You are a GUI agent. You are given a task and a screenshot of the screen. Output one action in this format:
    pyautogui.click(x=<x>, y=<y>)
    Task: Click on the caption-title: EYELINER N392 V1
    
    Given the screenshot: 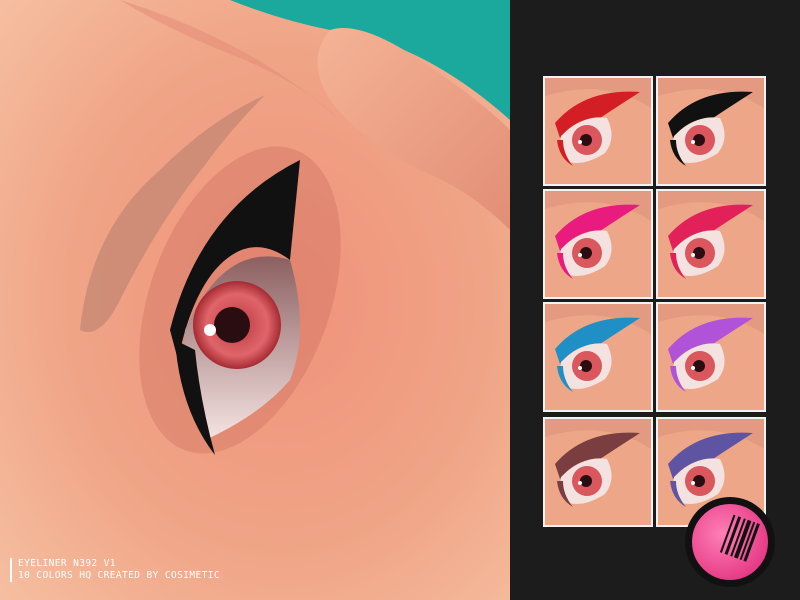 What is the action you would take?
    pyautogui.click(x=67, y=563)
    